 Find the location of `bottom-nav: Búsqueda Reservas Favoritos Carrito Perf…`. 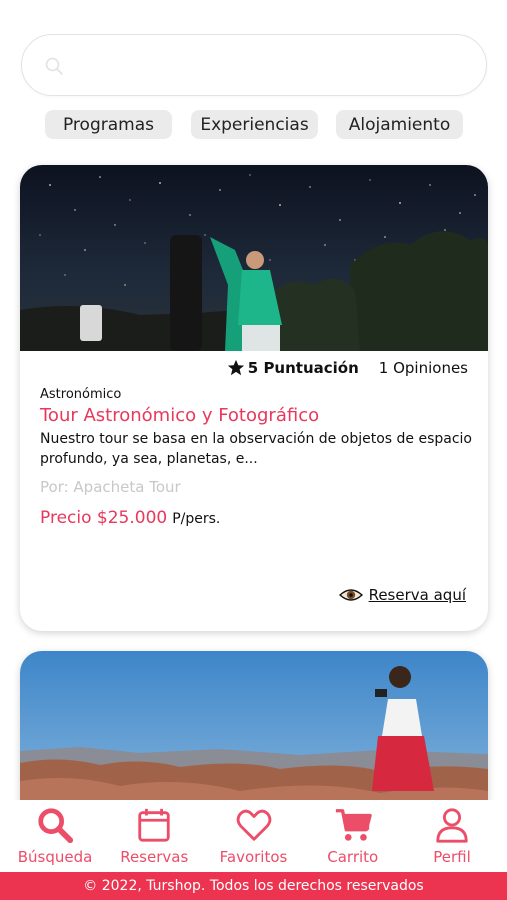

bottom-nav: Búsqueda Reservas Favoritos Carrito Perf… is located at coordinates (253, 836).